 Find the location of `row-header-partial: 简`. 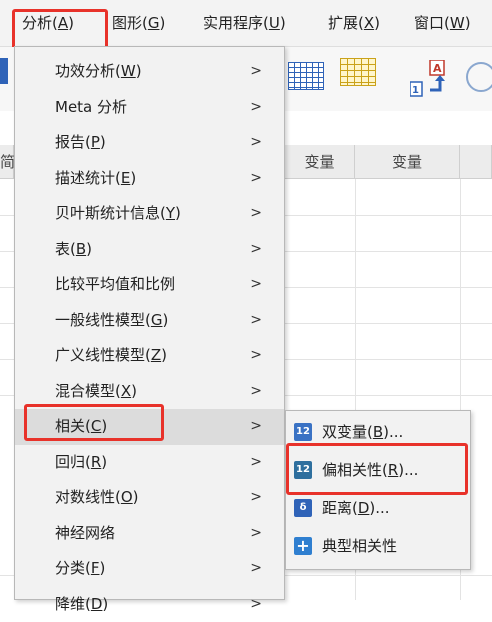

row-header-partial: 简 is located at coordinates (7, 162).